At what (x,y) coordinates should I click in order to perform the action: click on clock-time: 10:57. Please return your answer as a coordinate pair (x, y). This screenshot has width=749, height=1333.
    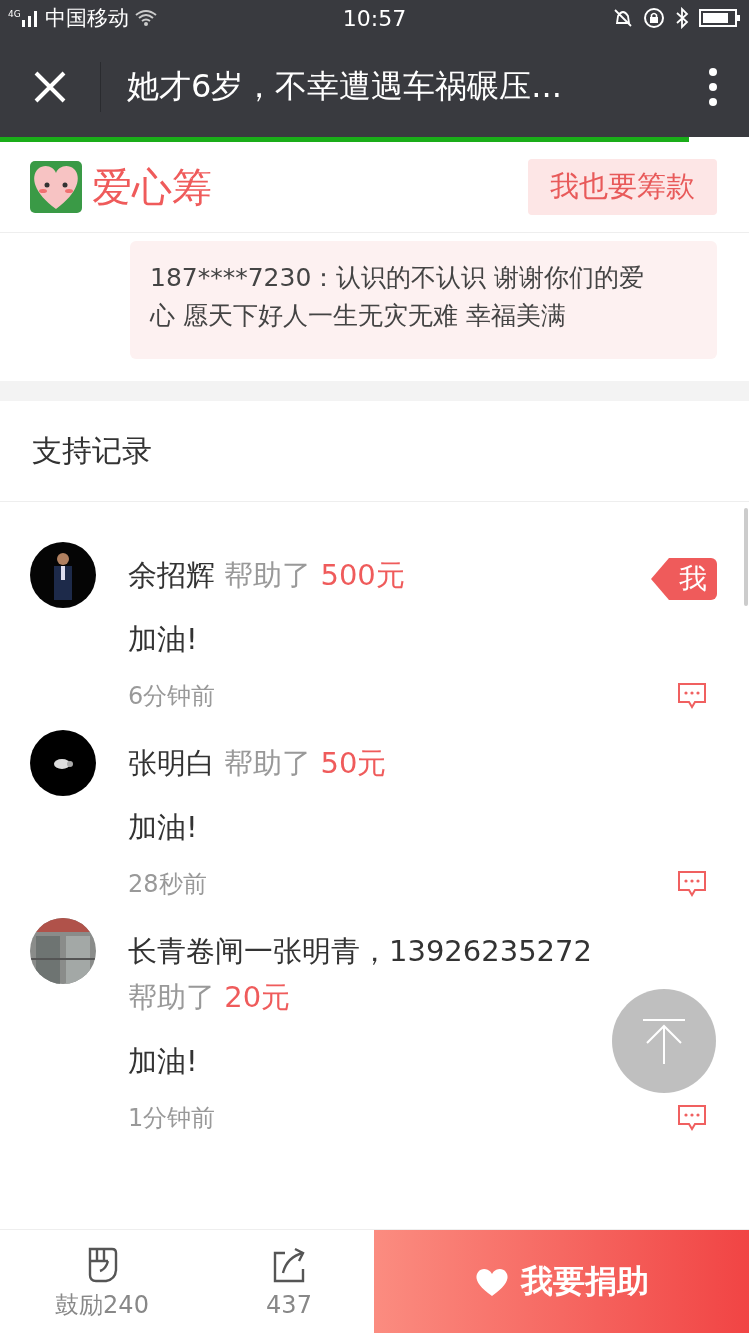
    Looking at the image, I should click on (374, 18).